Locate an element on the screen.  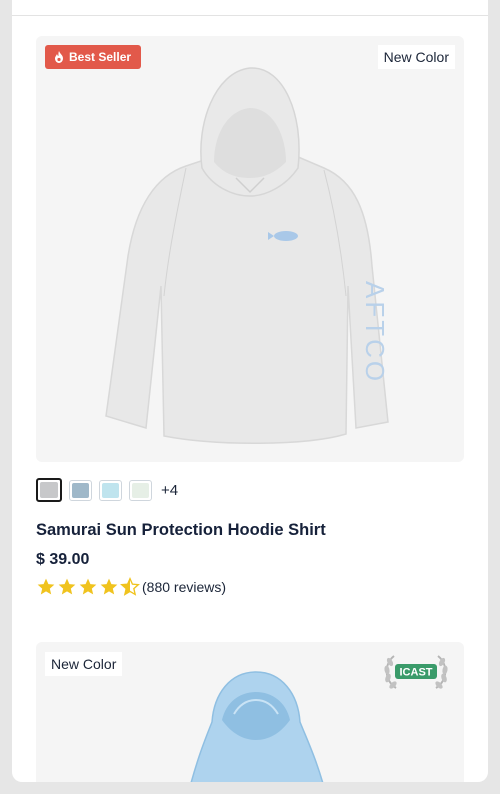
sleeve-logo-text: AFTCO is located at coordinates (375, 332).